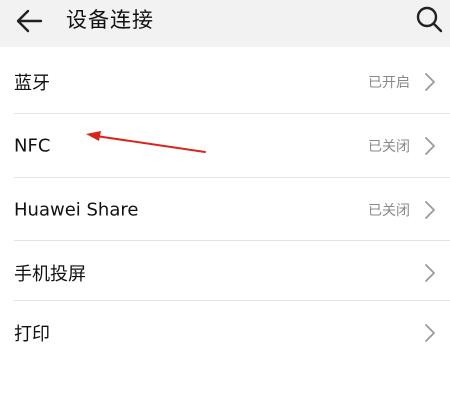  What do you see at coordinates (225, 23) in the screenshot?
I see `header-bar: 设备连接` at bounding box center [225, 23].